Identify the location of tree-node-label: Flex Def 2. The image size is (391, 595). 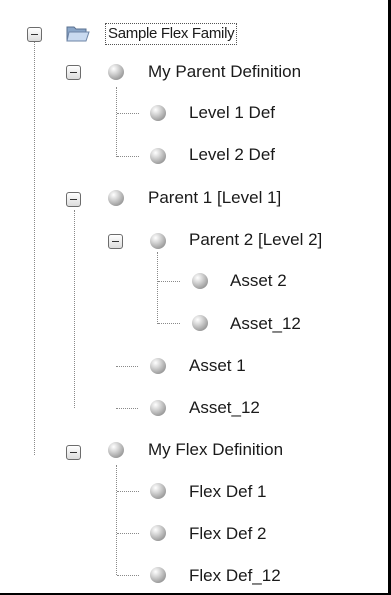
(228, 533).